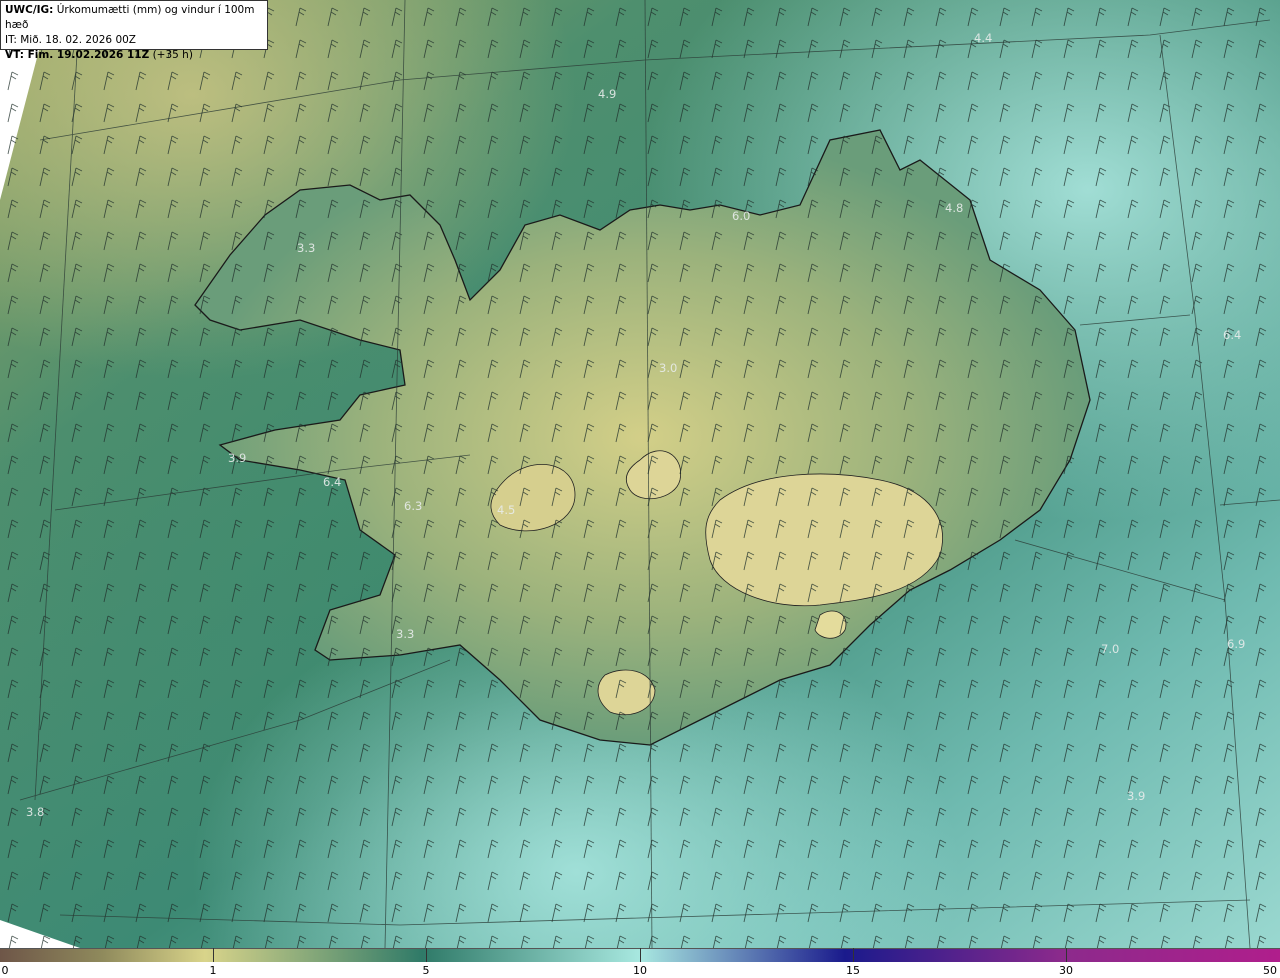 Image resolution: width=1280 pixels, height=978 pixels. I want to click on value-label: 6.3, so click(413, 506).